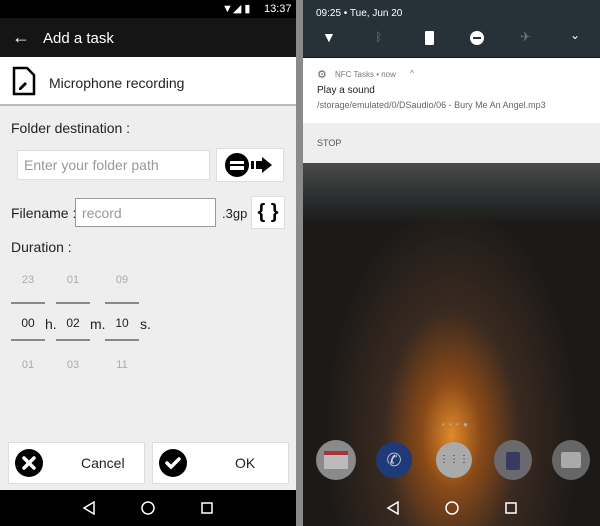 The image size is (600, 526). Describe the element at coordinates (346, 90) in the screenshot. I see `notification-title: Play a sound` at that location.